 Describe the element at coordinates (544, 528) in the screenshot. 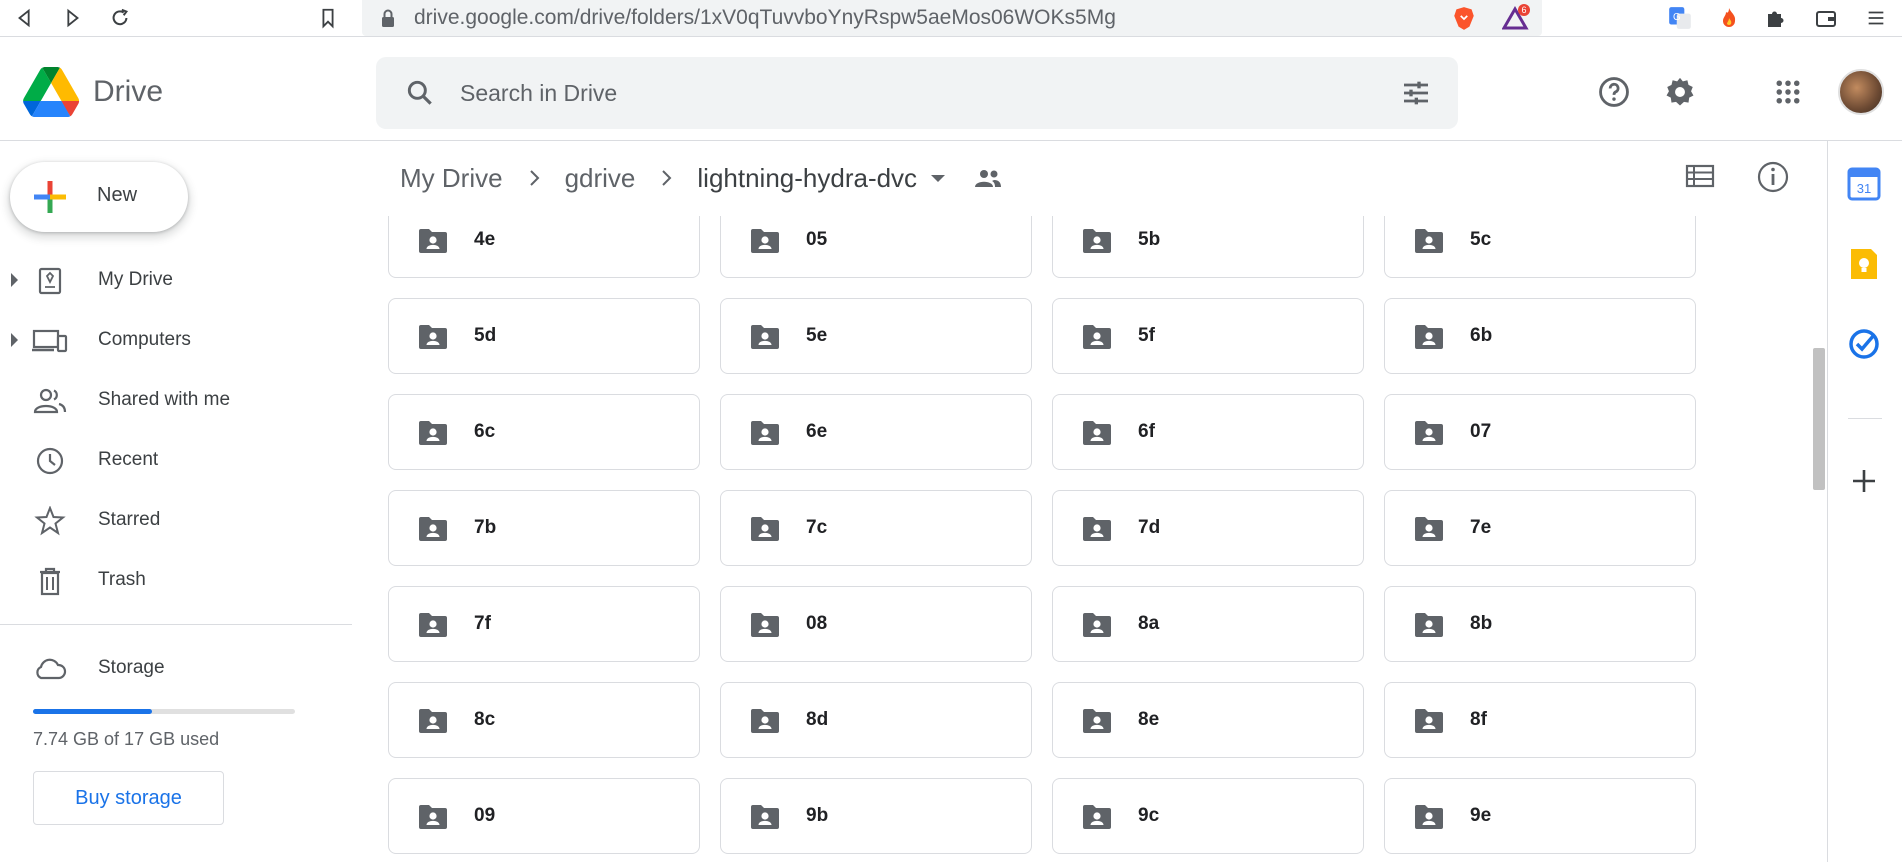

I see `folder-item: 7b` at that location.